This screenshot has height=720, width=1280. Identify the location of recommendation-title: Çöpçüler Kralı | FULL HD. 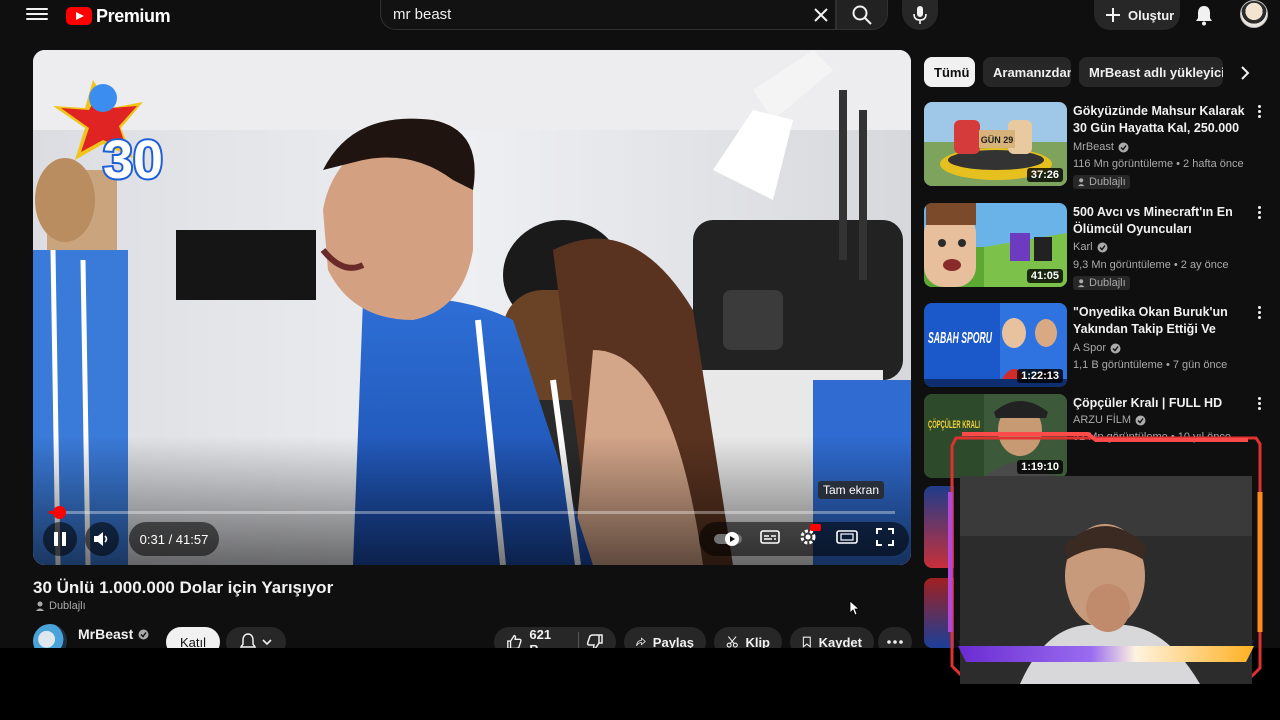
(1164, 403).